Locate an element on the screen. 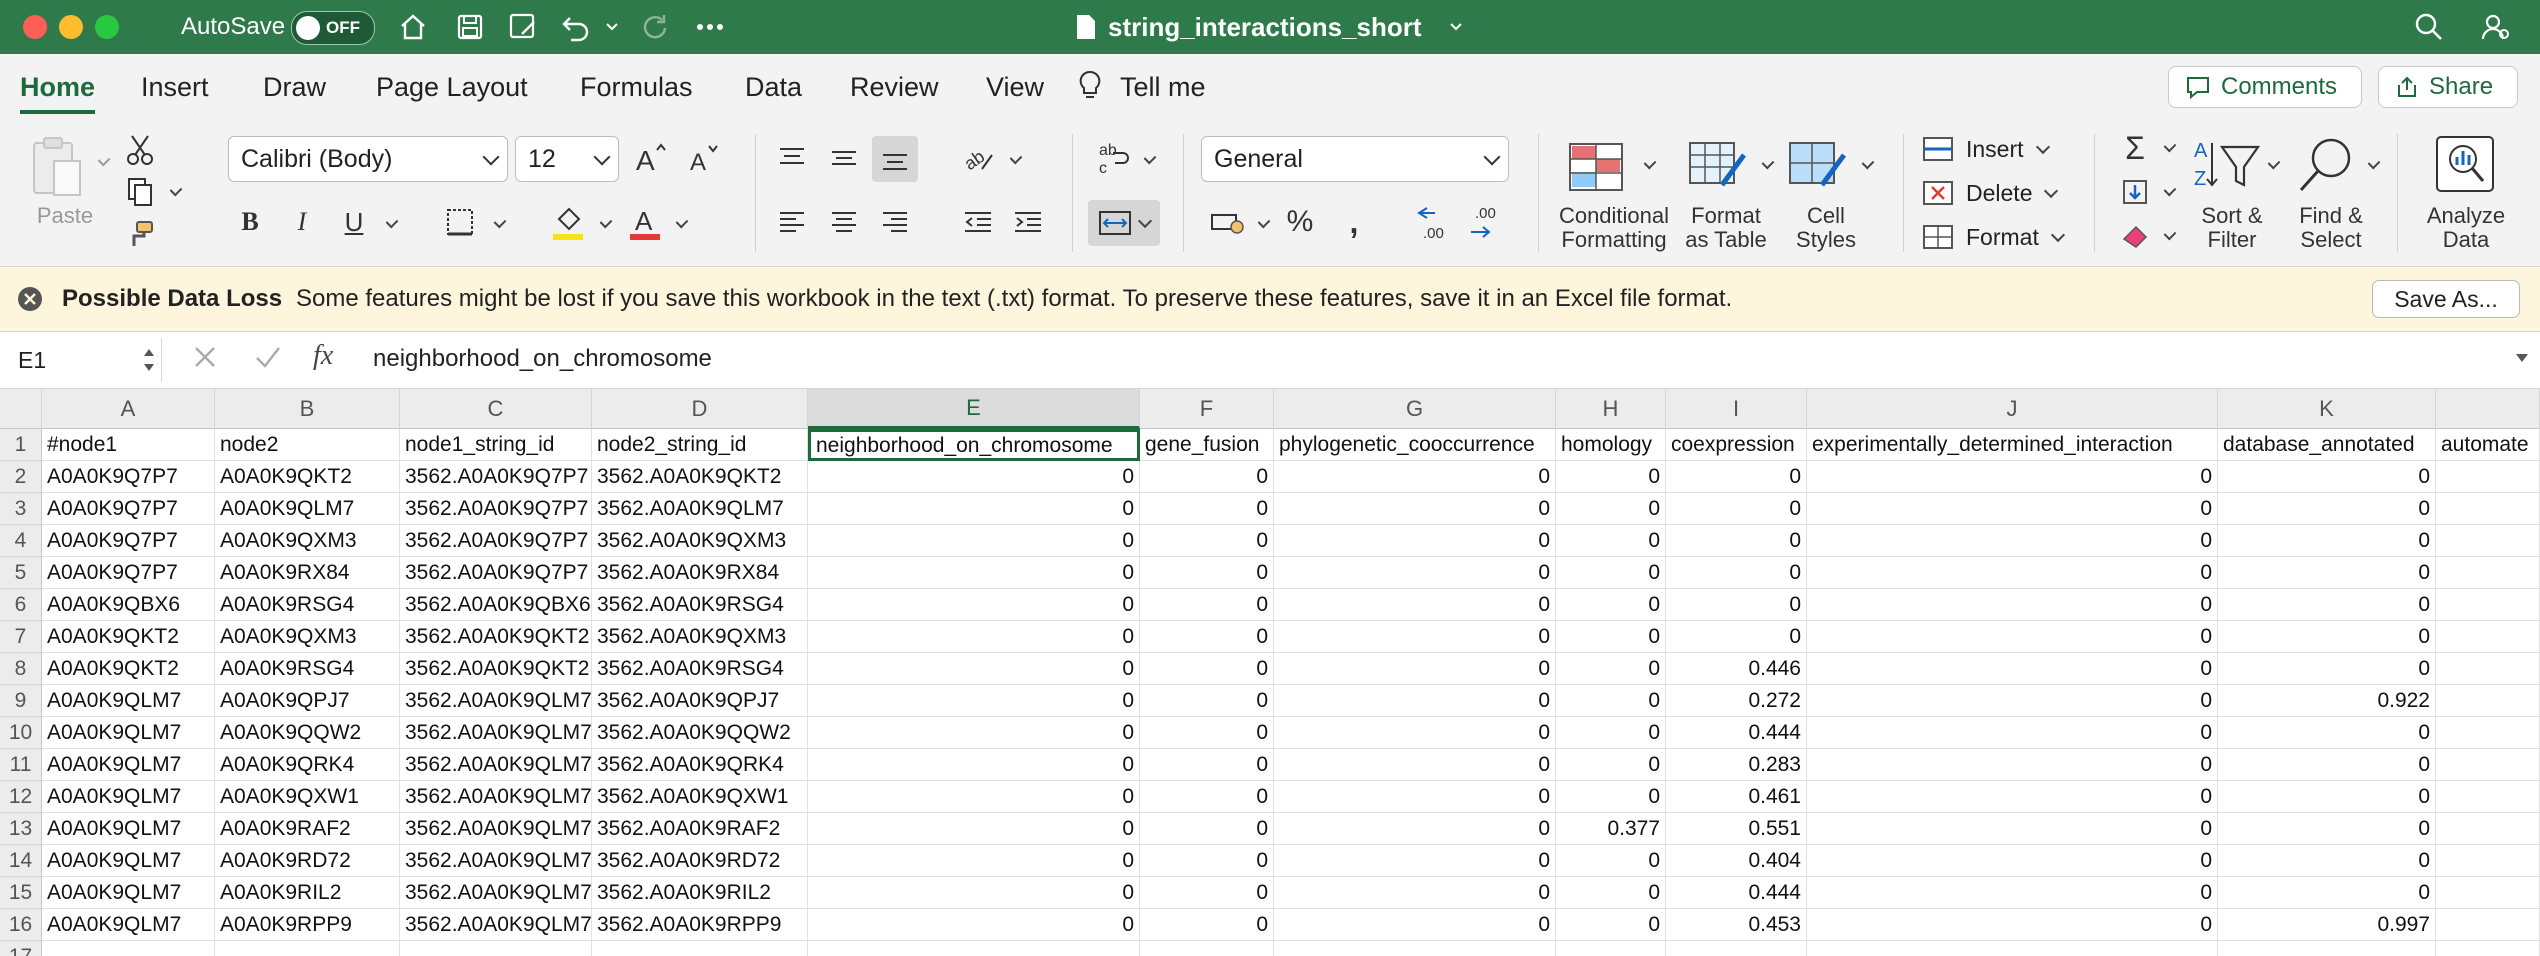  column-header: A is located at coordinates (128, 409).